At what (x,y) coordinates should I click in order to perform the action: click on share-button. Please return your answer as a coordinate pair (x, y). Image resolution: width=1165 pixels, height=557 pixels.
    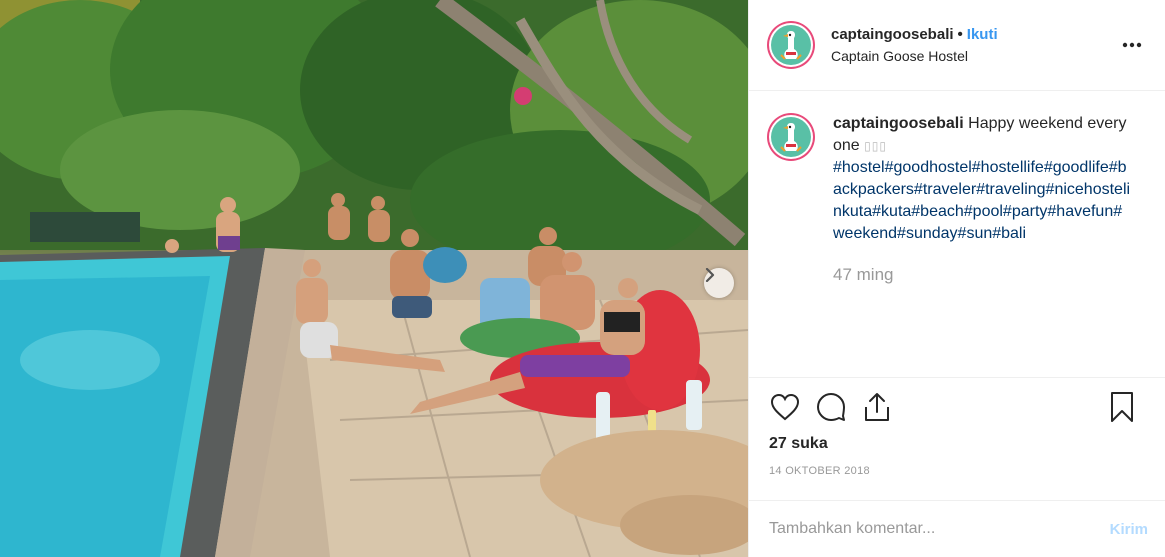
    Looking at the image, I should click on (877, 407).